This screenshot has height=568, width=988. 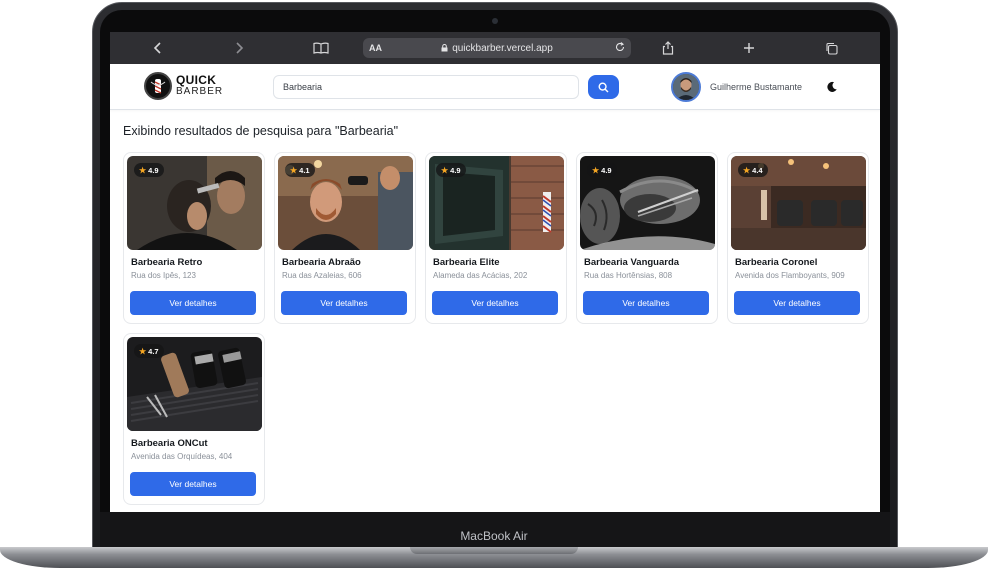 What do you see at coordinates (163, 275) in the screenshot?
I see `barbershop-address: Rua dos Ipês, 123` at bounding box center [163, 275].